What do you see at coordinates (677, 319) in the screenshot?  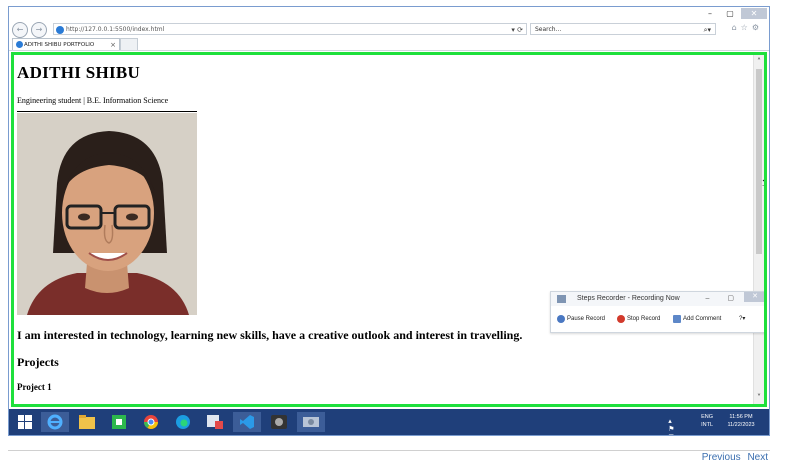 I see `comment-icon` at bounding box center [677, 319].